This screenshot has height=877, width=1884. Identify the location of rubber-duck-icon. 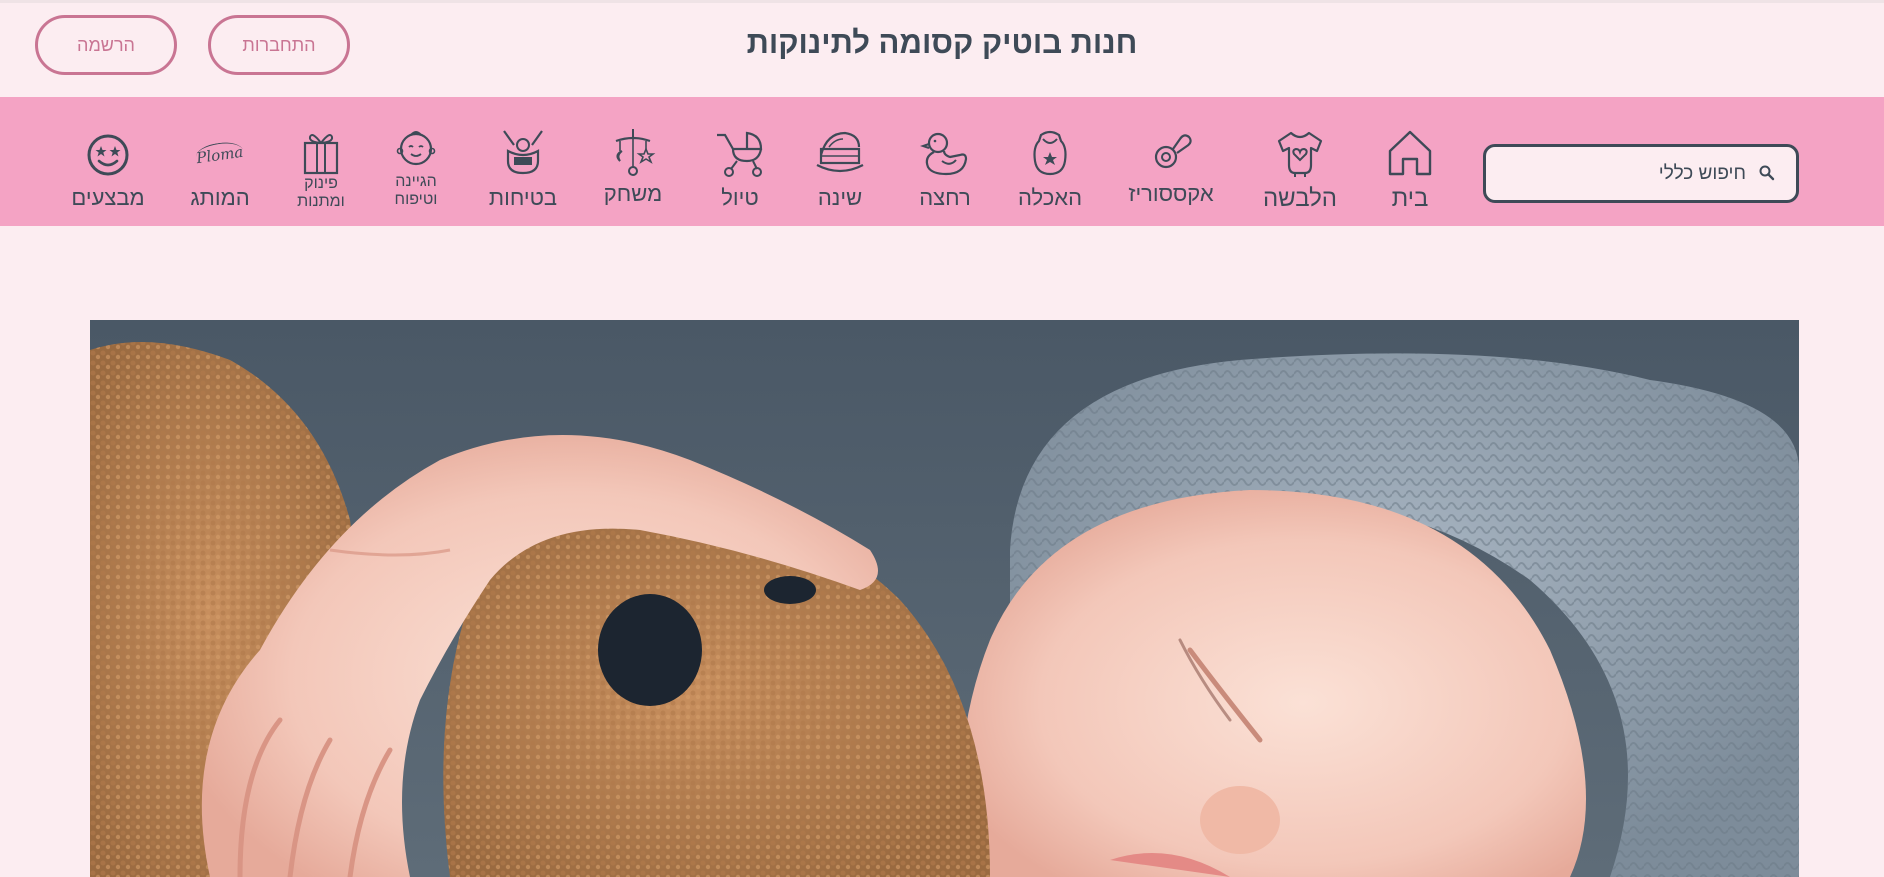
(944, 154).